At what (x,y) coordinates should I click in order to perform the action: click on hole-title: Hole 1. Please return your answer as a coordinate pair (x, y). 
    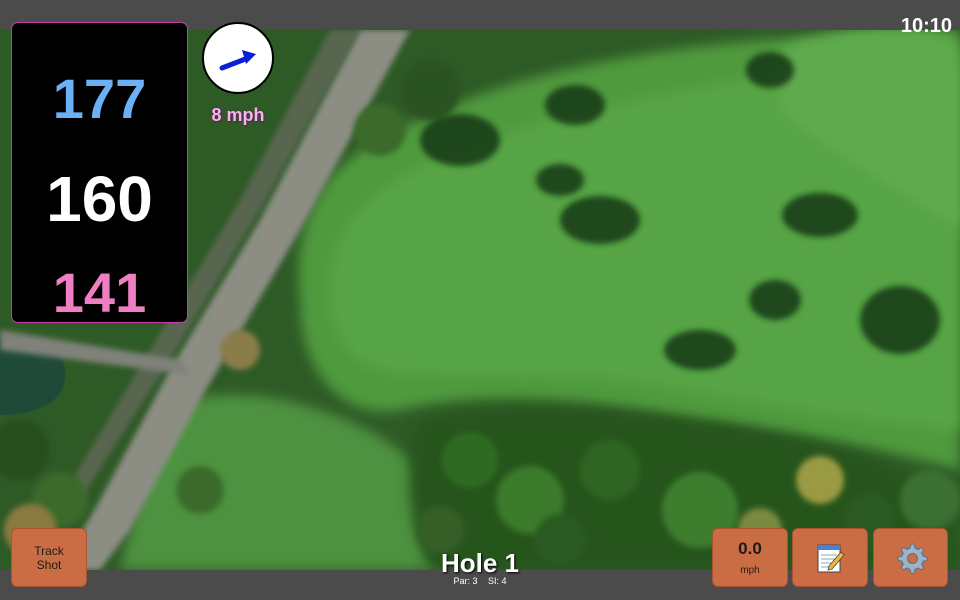
    Looking at the image, I should click on (480, 563).